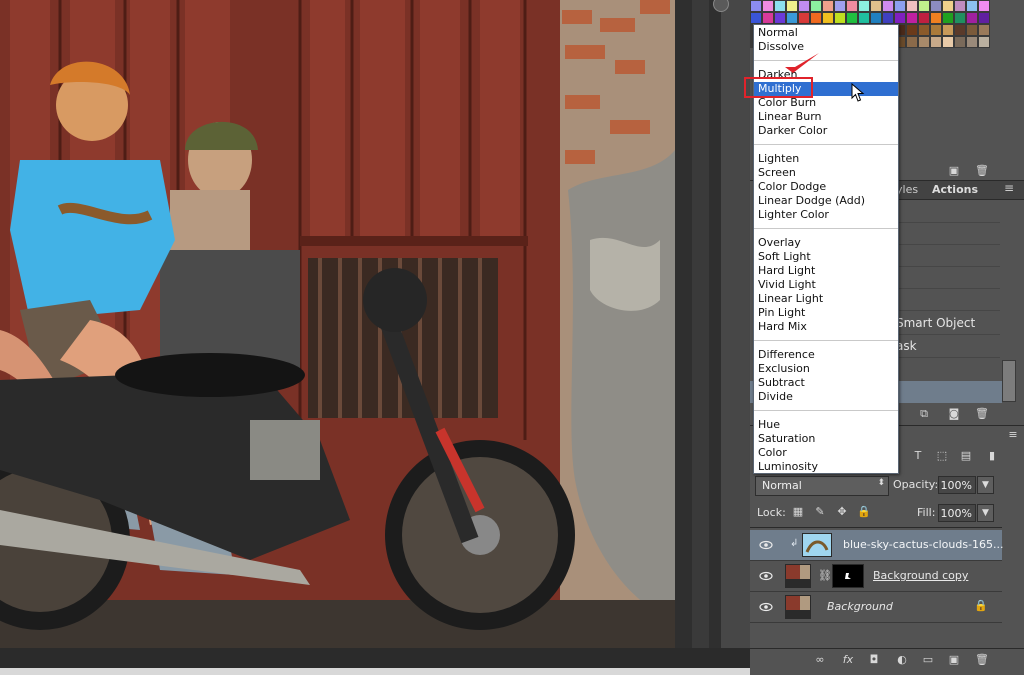 This screenshot has height=675, width=1024. I want to click on filter-toggle-icon: ▮, so click(992, 456).